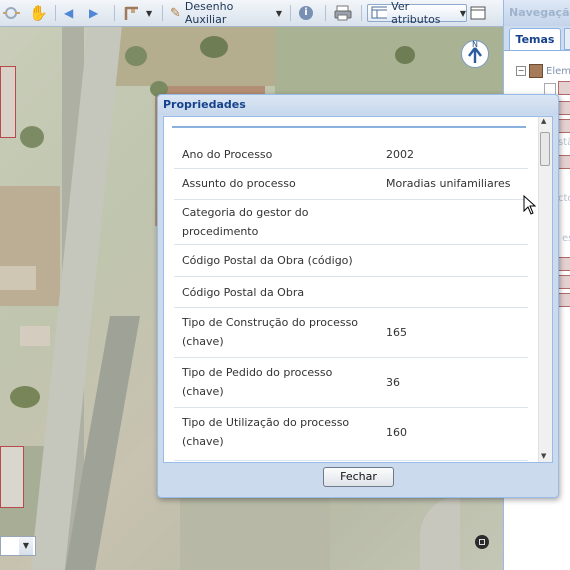 This screenshot has height=570, width=570. What do you see at coordinates (564, 198) in the screenshot?
I see `layer-label-partial: cto` at bounding box center [564, 198].